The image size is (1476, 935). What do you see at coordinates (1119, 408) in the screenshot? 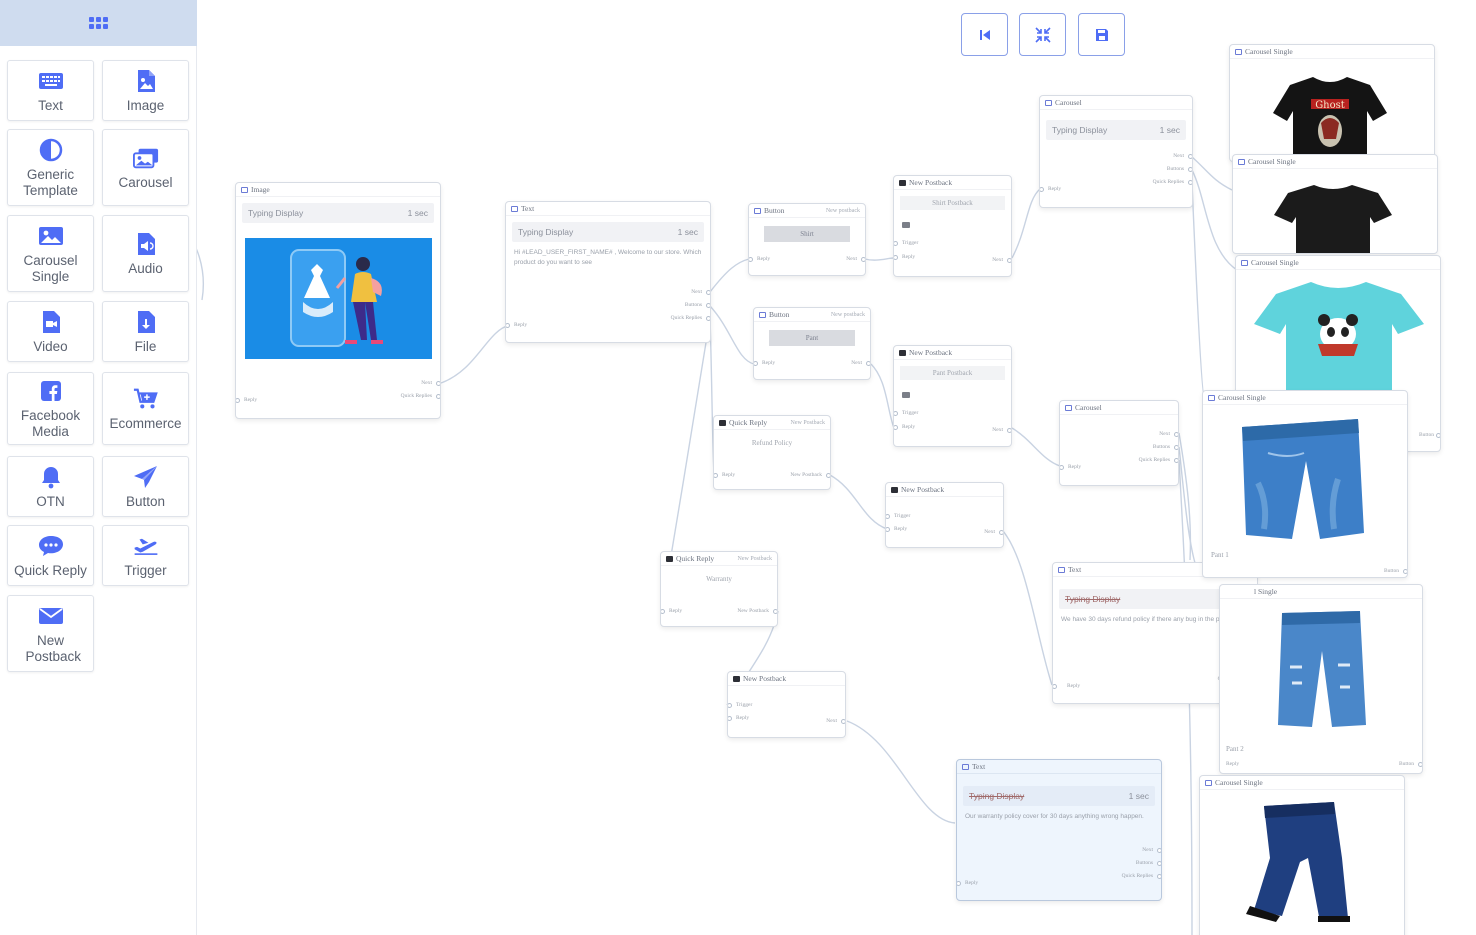
I see `node-header: Carousel` at bounding box center [1119, 408].